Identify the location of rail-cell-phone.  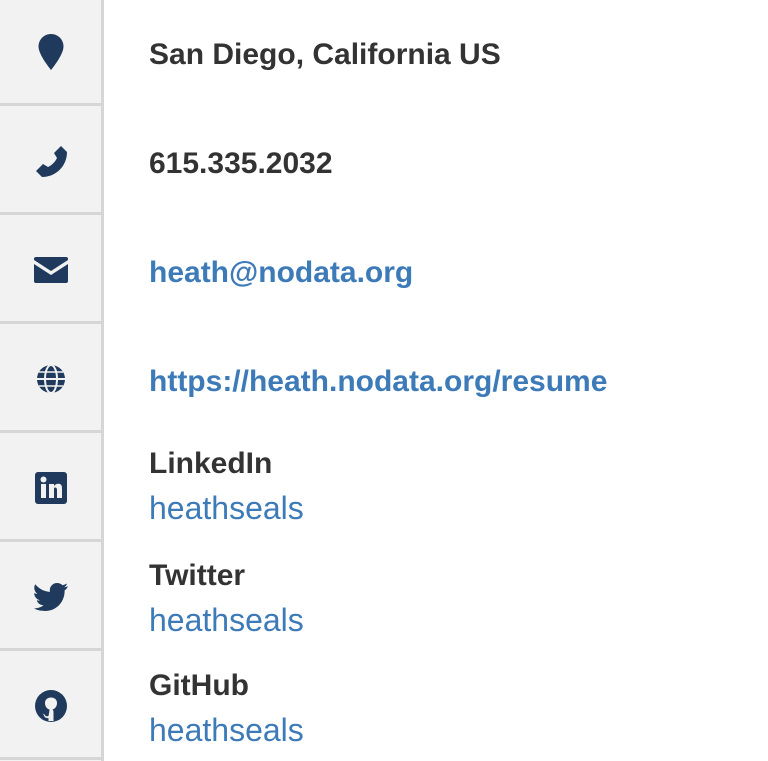
(50, 162).